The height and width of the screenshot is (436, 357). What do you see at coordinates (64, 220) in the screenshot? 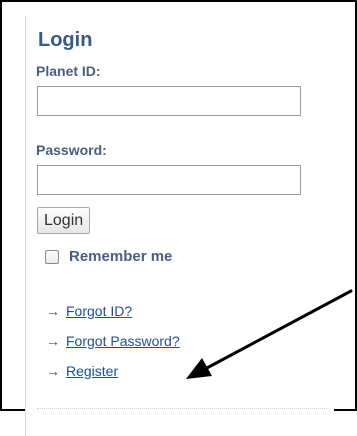
I see `login-button: Login` at bounding box center [64, 220].